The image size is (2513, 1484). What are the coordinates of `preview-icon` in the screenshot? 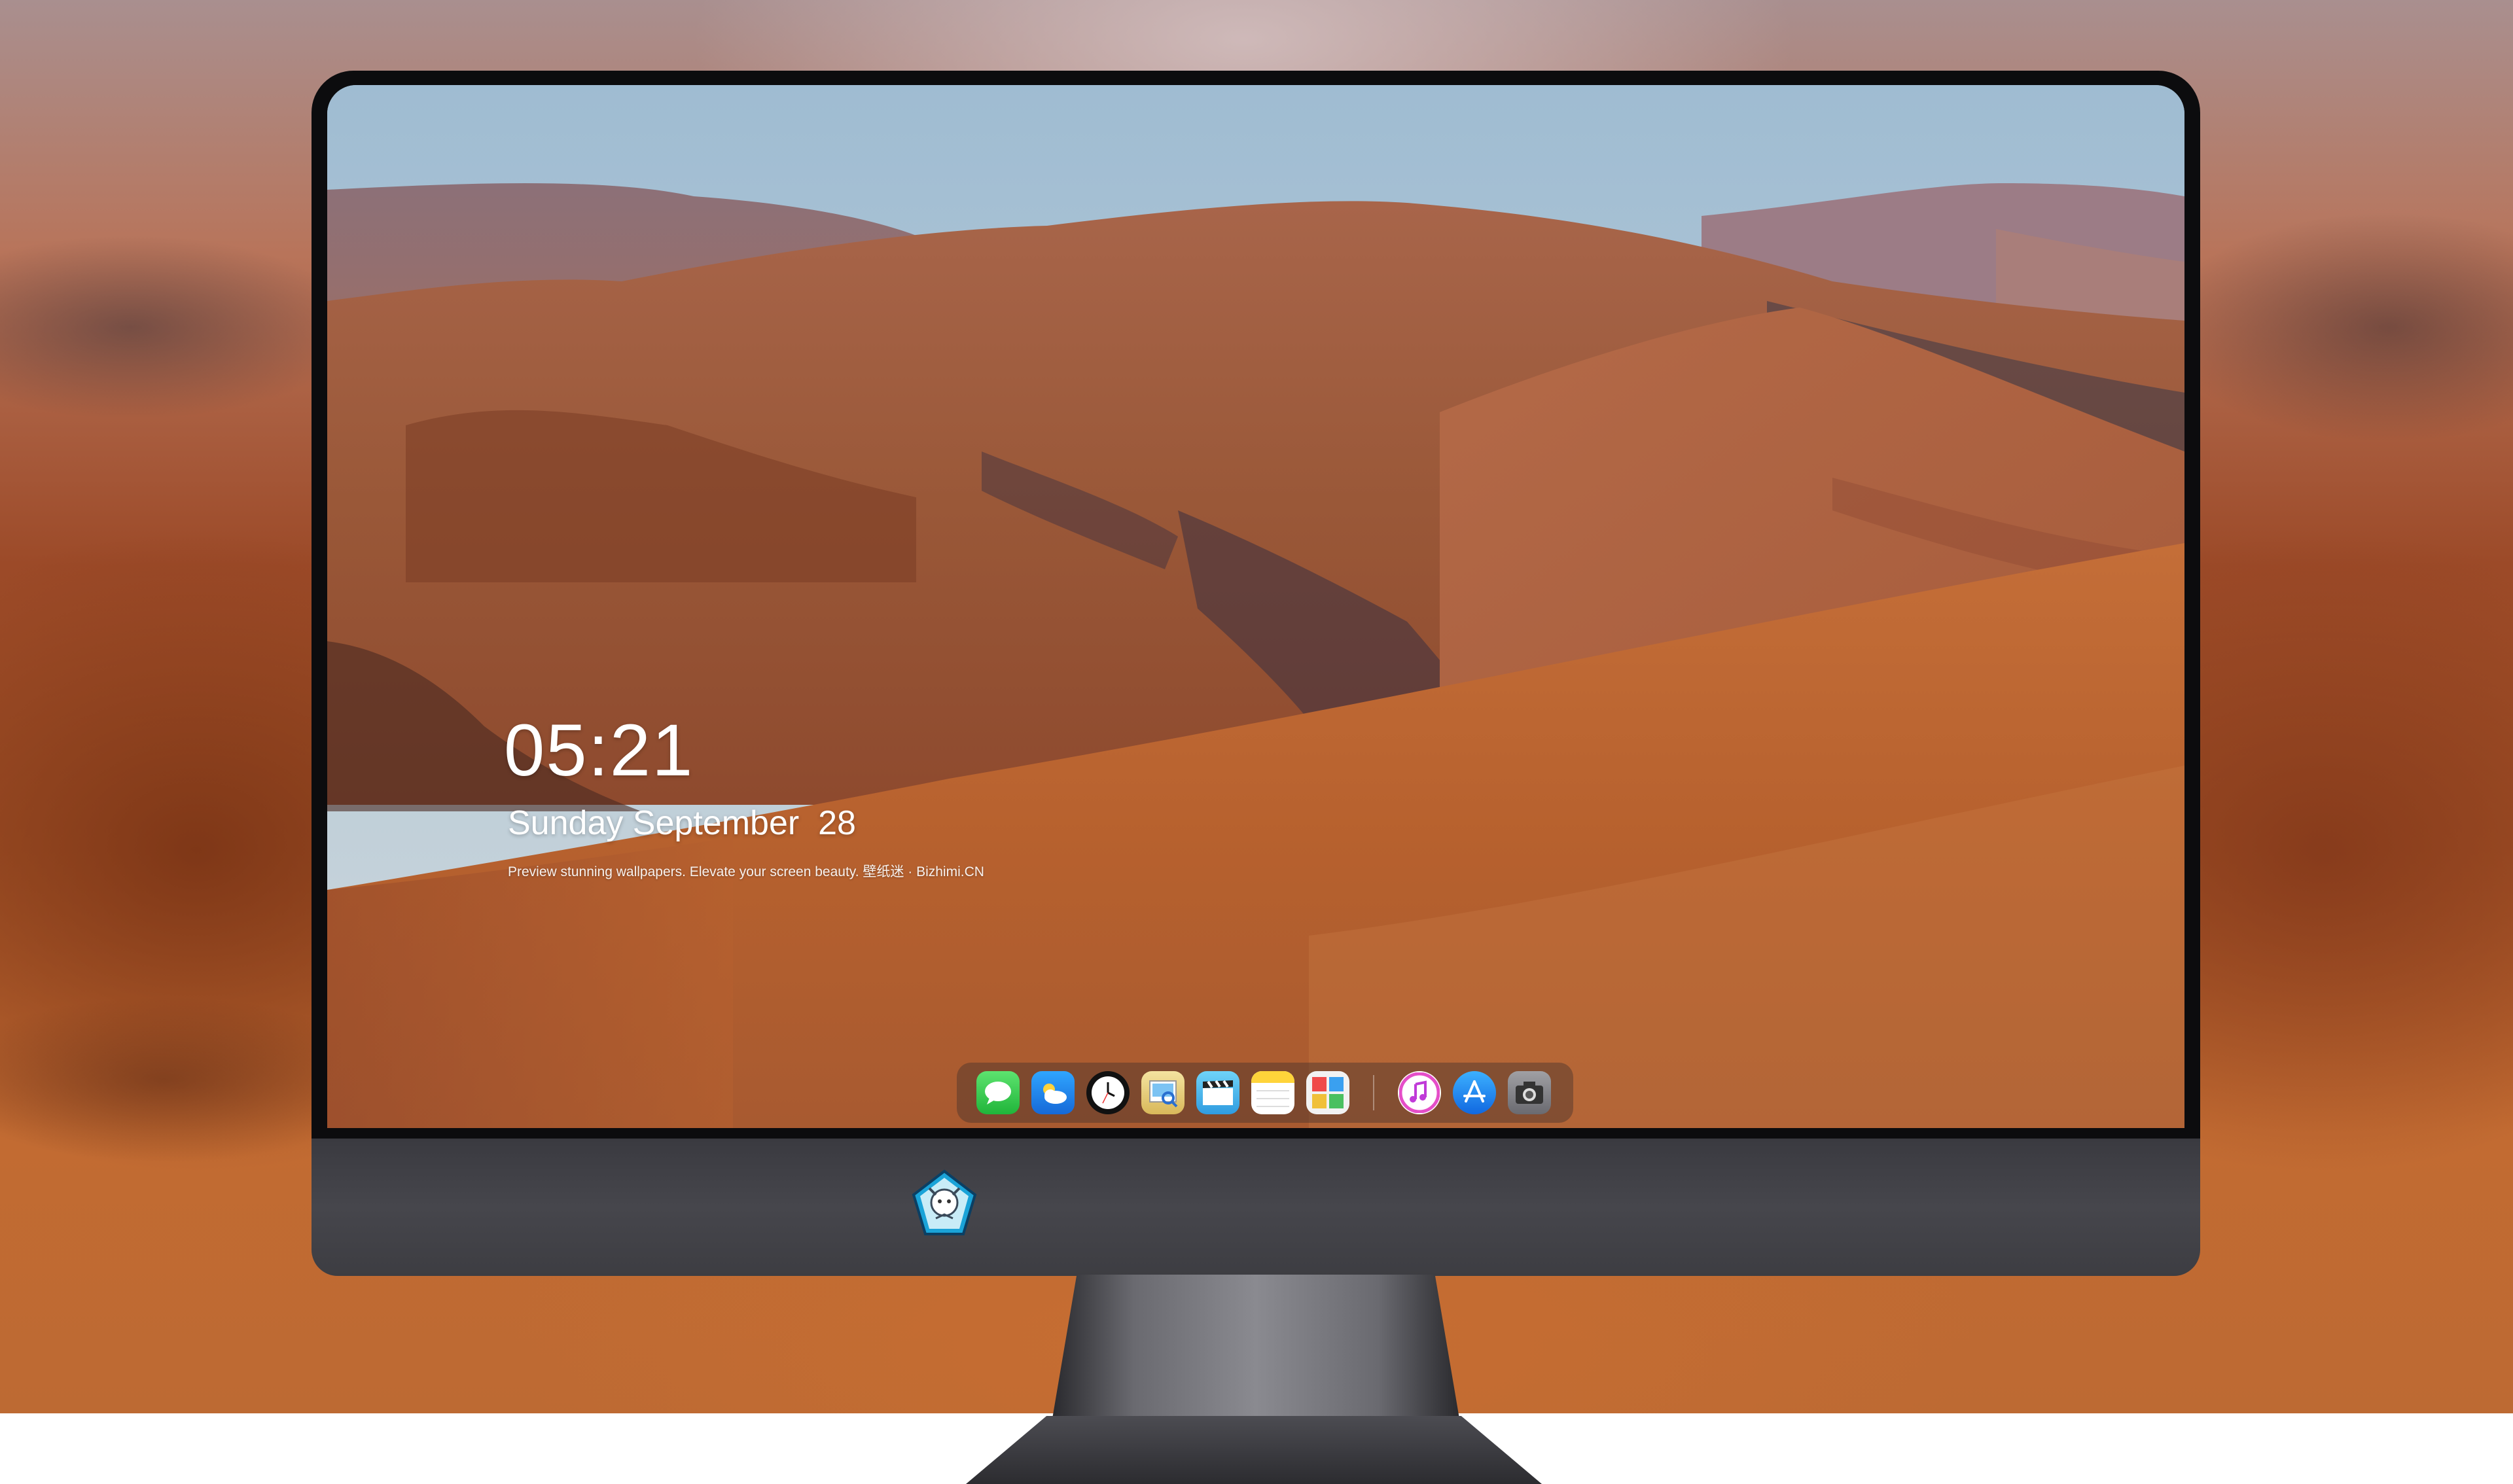 It's located at (1163, 1093).